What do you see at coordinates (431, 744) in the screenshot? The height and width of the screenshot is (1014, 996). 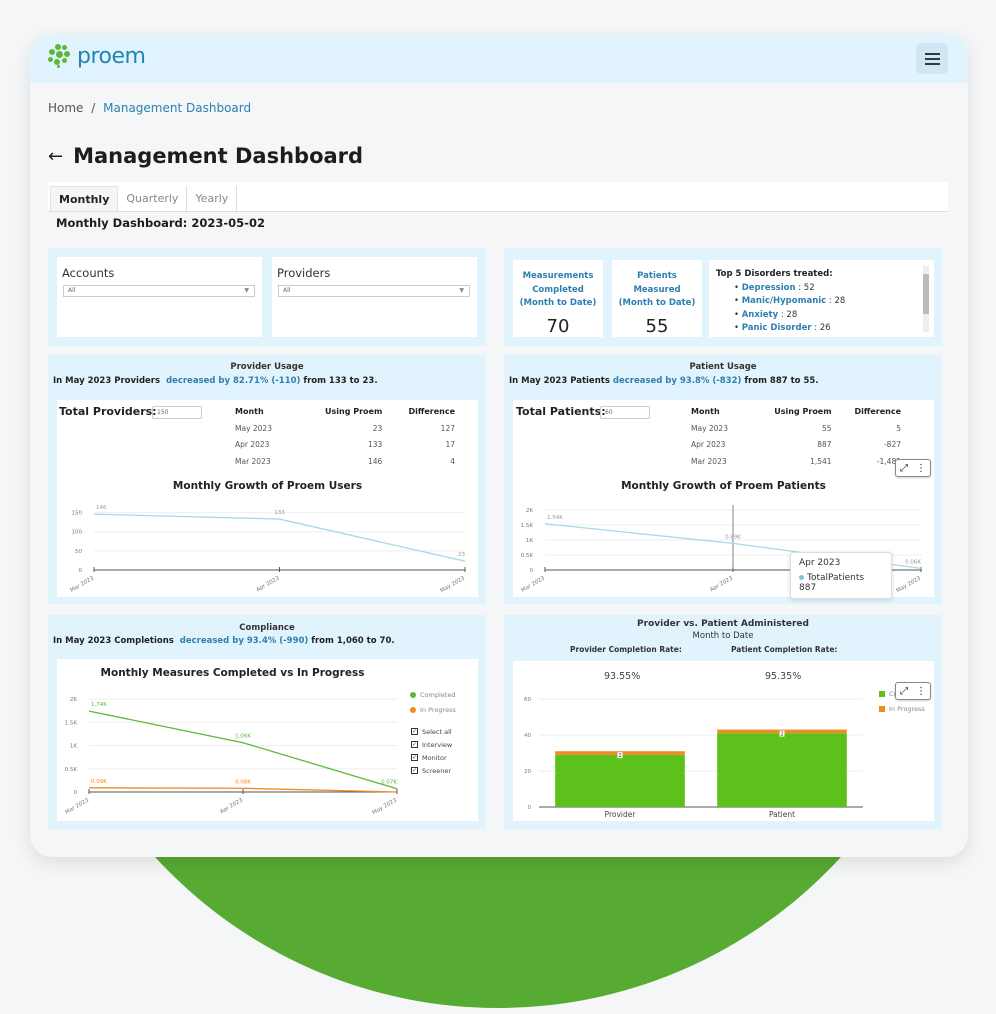 I see `checkbox-interview: ✓ Interview` at bounding box center [431, 744].